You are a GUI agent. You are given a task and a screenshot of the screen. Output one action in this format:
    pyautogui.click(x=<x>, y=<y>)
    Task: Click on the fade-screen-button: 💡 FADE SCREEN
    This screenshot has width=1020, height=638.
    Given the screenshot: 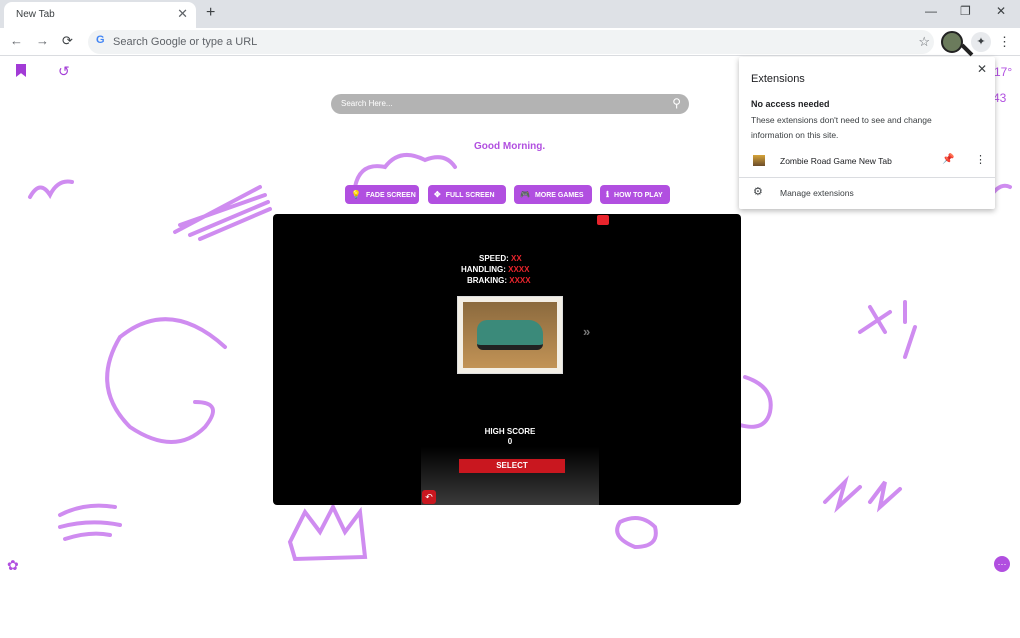 What is the action you would take?
    pyautogui.click(x=382, y=194)
    